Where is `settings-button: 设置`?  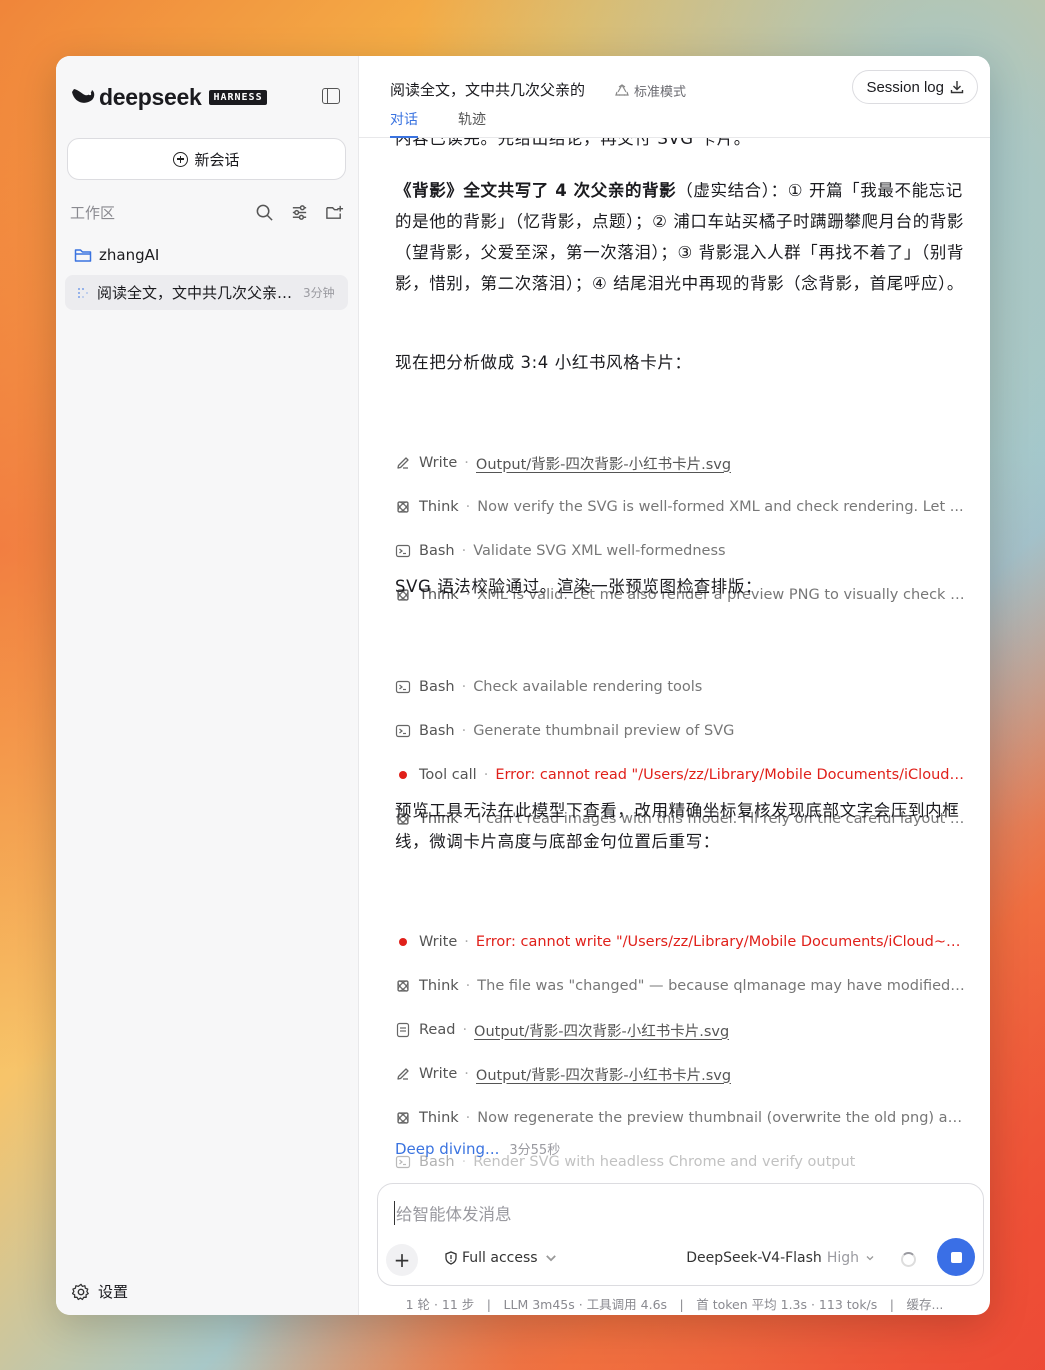 settings-button: 设置 is located at coordinates (100, 1291).